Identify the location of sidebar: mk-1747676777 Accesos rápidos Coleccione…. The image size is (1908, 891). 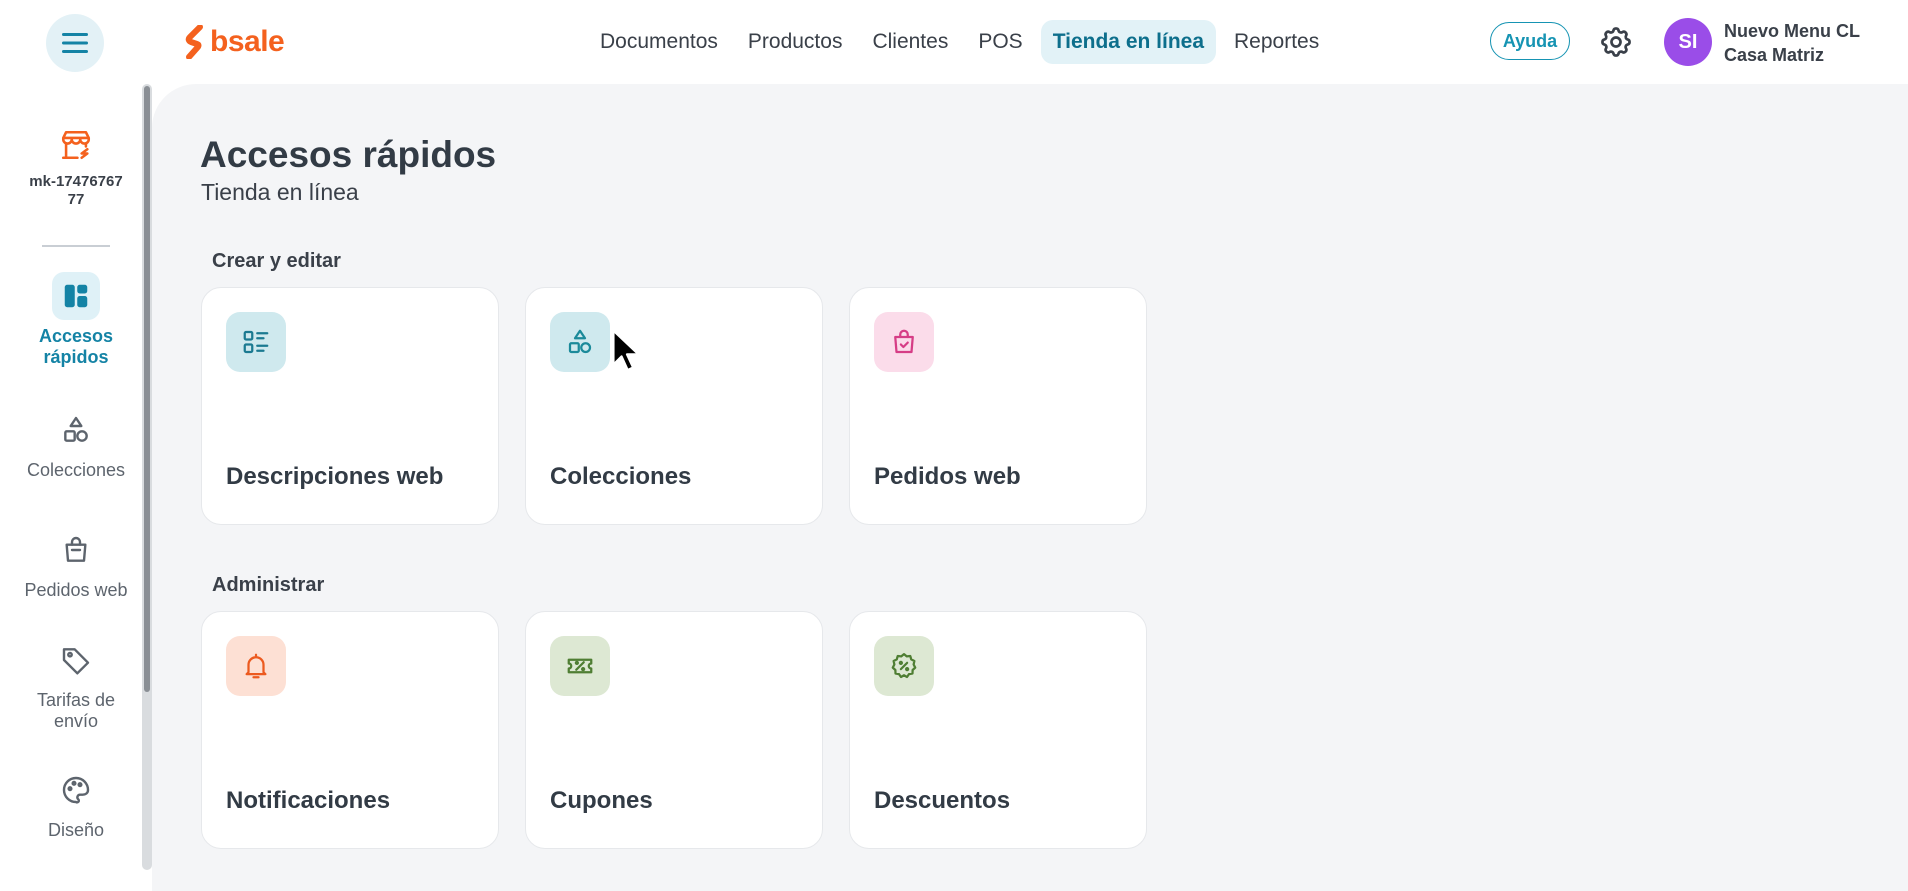
(76, 487).